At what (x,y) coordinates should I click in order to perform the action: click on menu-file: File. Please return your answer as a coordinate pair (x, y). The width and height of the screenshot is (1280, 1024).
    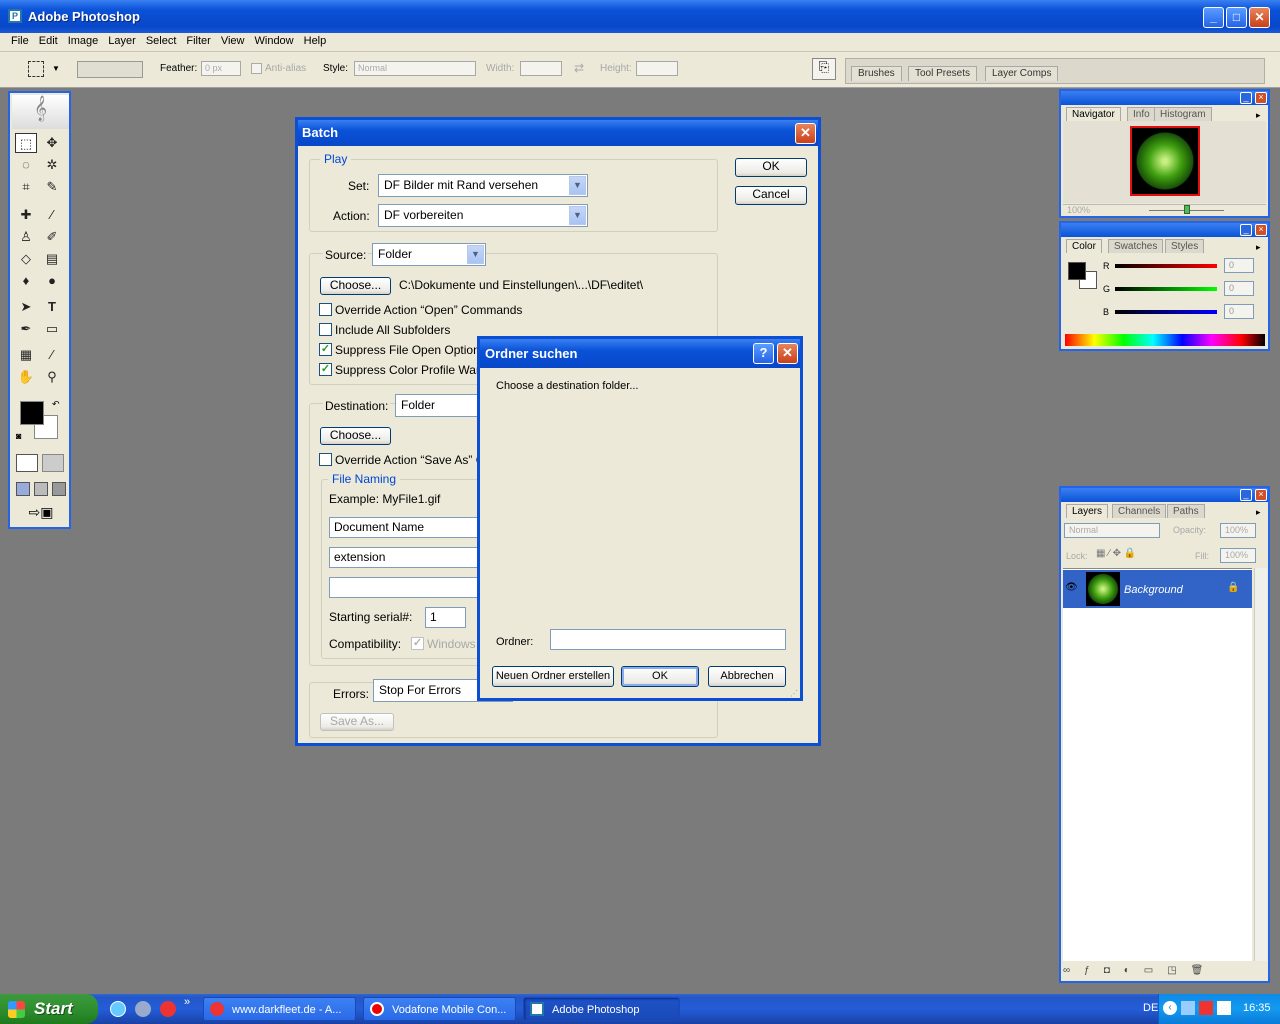
    Looking at the image, I should click on (20, 41).